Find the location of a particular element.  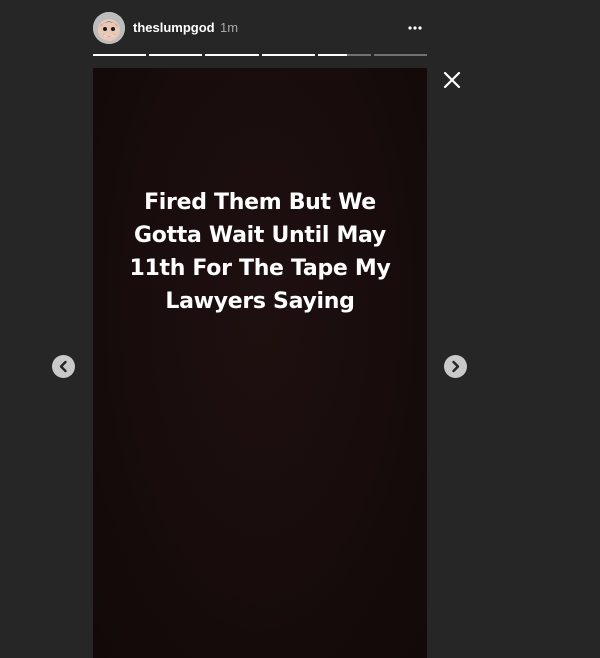

story-header: theslumpgod 1m is located at coordinates (260, 29).